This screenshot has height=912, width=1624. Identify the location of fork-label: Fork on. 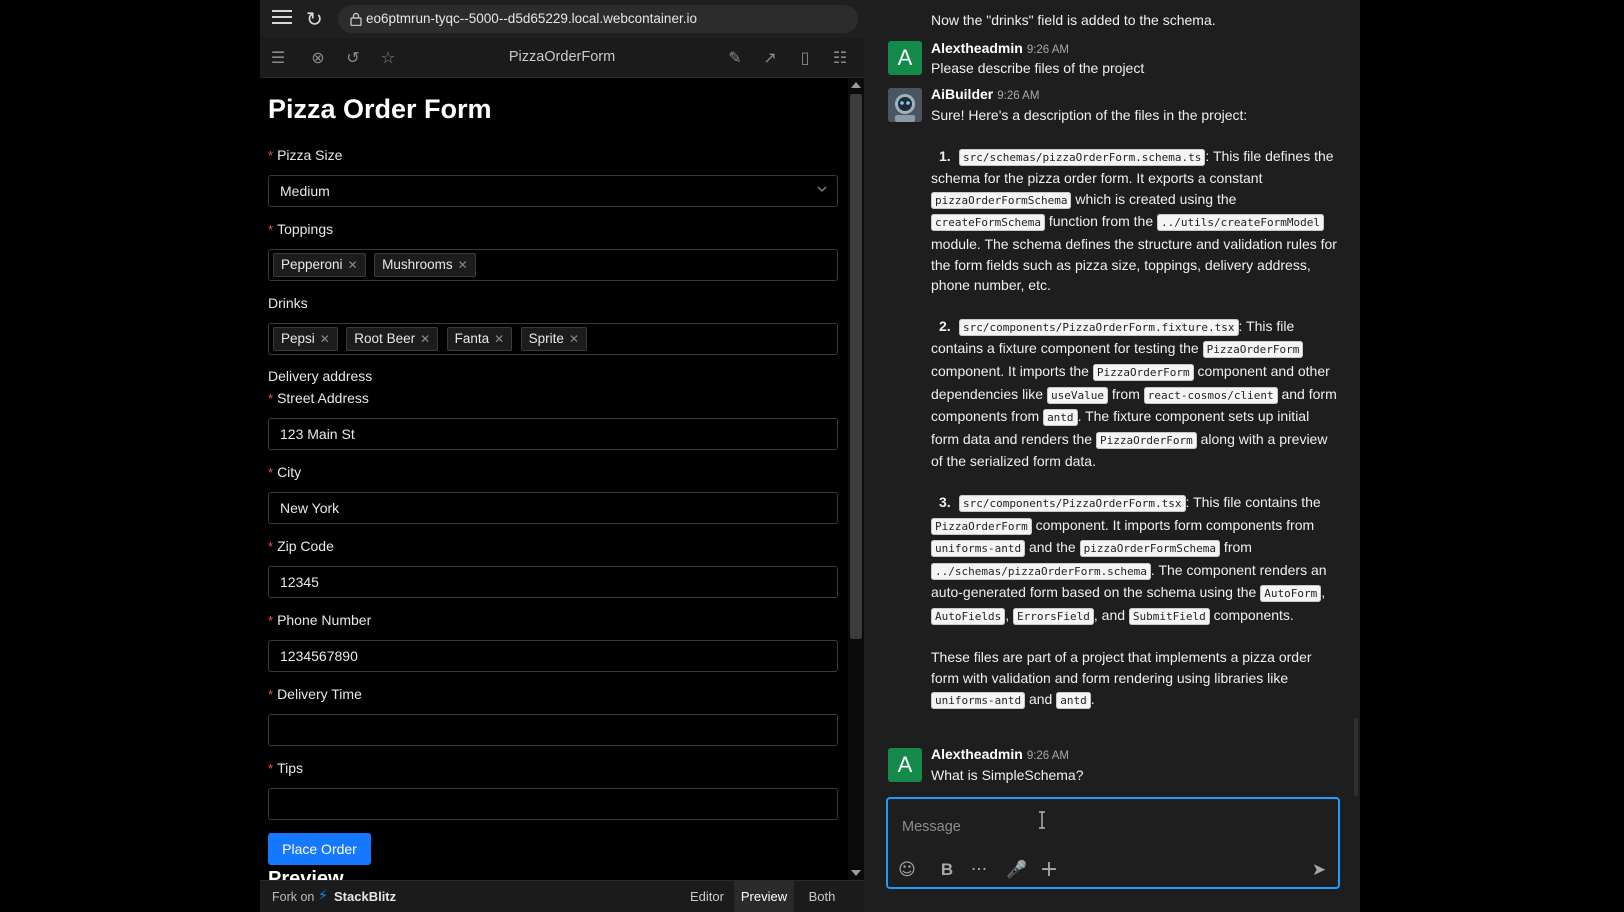
(293, 897).